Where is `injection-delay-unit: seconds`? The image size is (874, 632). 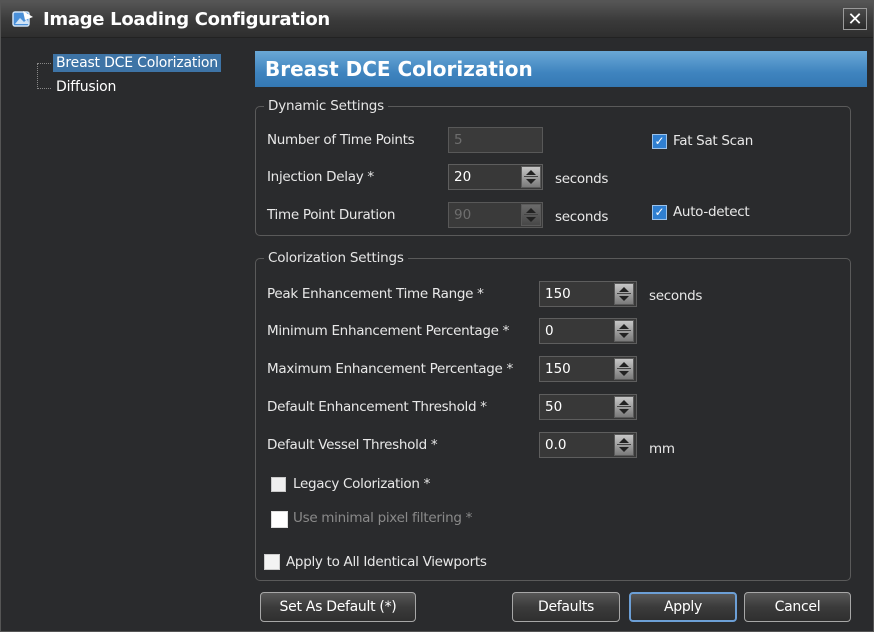
injection-delay-unit: seconds is located at coordinates (582, 179).